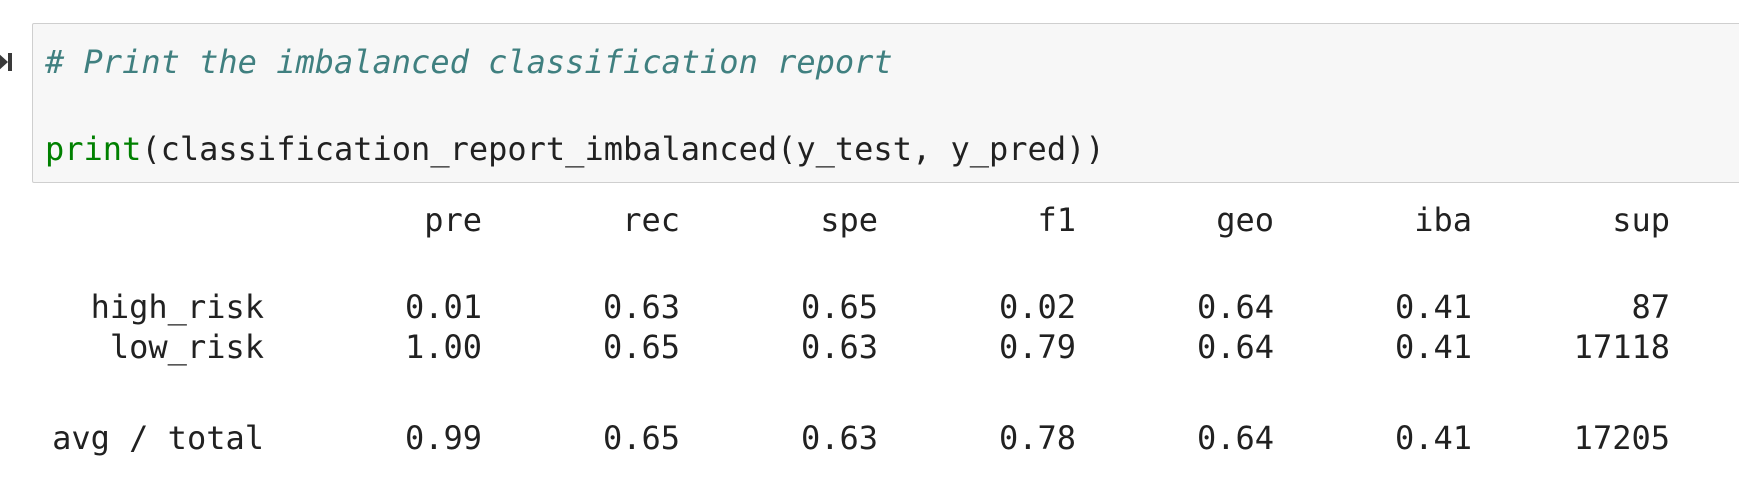  What do you see at coordinates (443, 438) in the screenshot?
I see `value-pre: 0.99` at bounding box center [443, 438].